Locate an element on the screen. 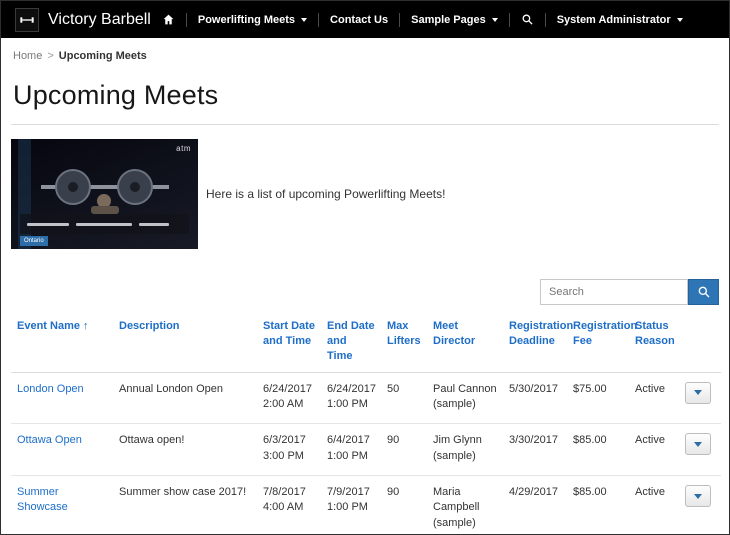 The image size is (730, 535). breadcrumb: Home > Upcoming Meets is located at coordinates (365, 51).